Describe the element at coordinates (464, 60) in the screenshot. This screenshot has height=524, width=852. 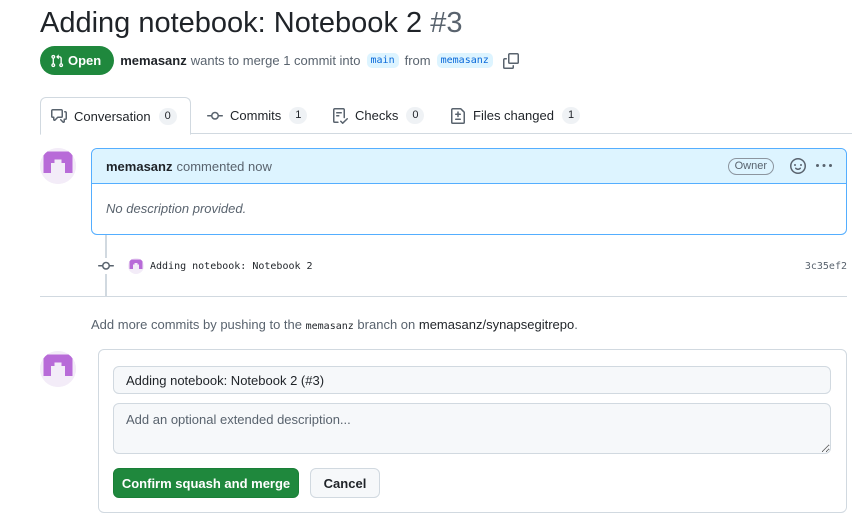
I see `head-branch: memasanz` at that location.